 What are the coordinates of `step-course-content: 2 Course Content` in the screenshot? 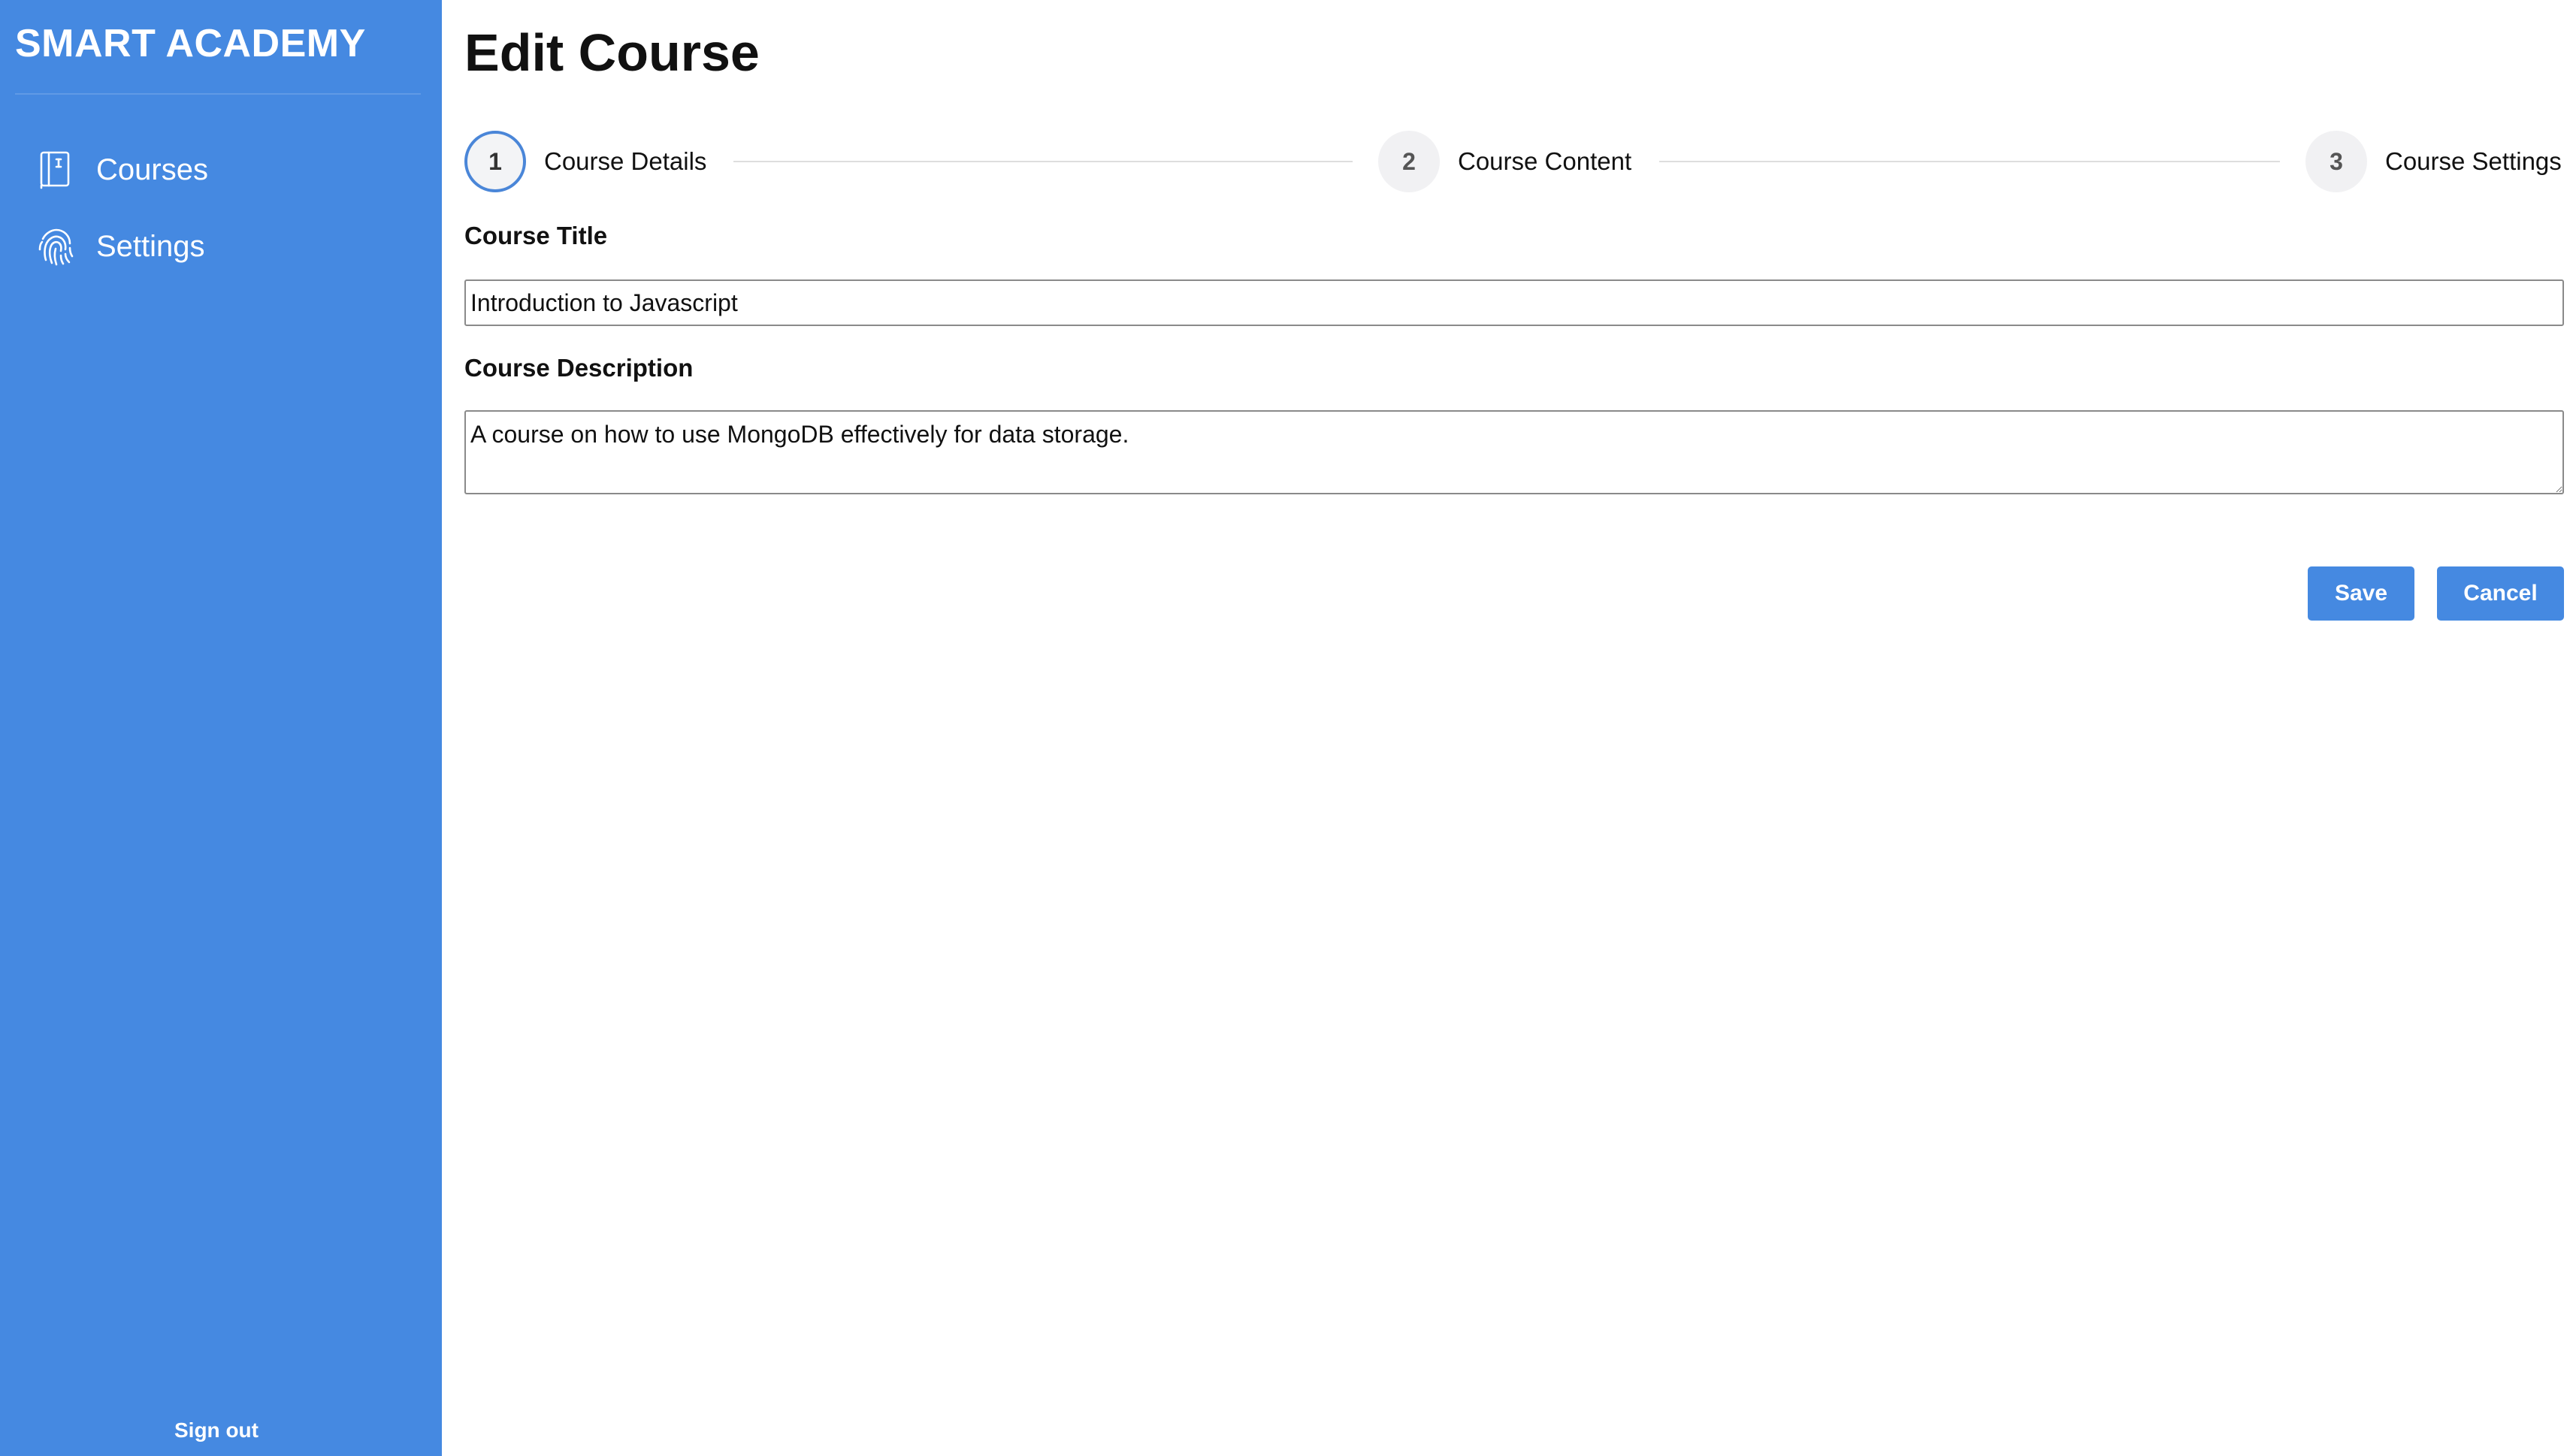 It's located at (1504, 161).